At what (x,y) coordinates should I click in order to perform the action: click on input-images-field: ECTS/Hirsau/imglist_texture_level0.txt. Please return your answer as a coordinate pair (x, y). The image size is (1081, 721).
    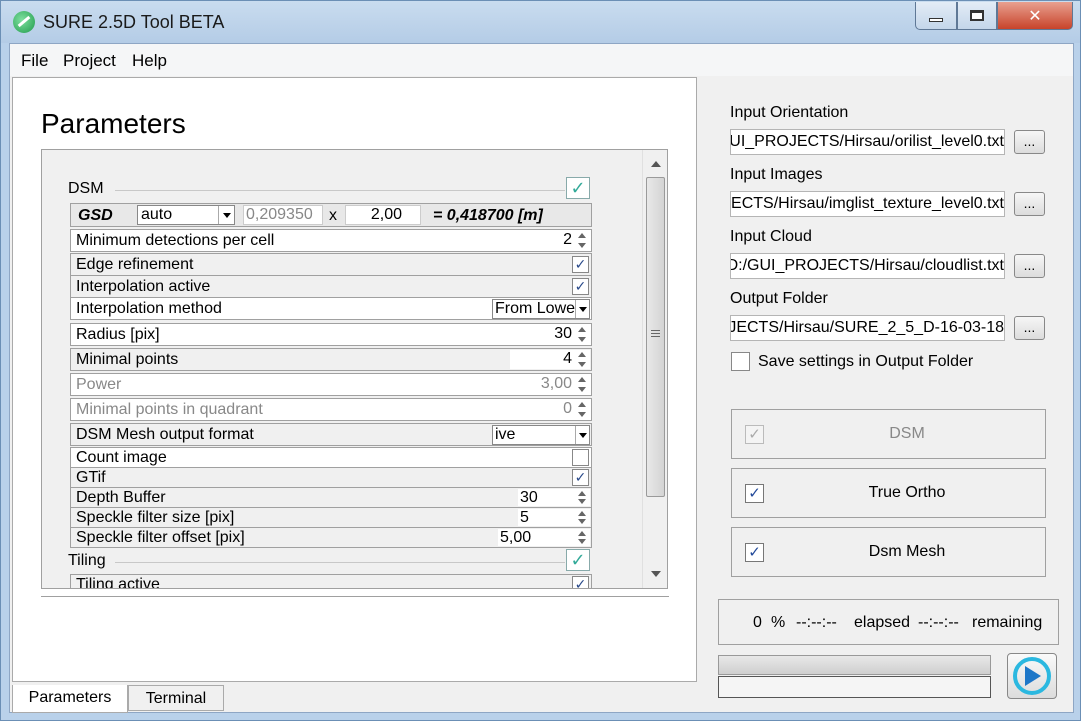
    Looking at the image, I should click on (867, 204).